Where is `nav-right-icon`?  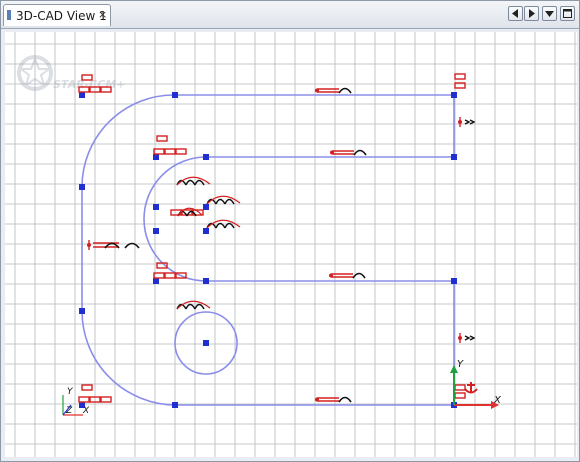
nav-right-icon is located at coordinates (532, 13).